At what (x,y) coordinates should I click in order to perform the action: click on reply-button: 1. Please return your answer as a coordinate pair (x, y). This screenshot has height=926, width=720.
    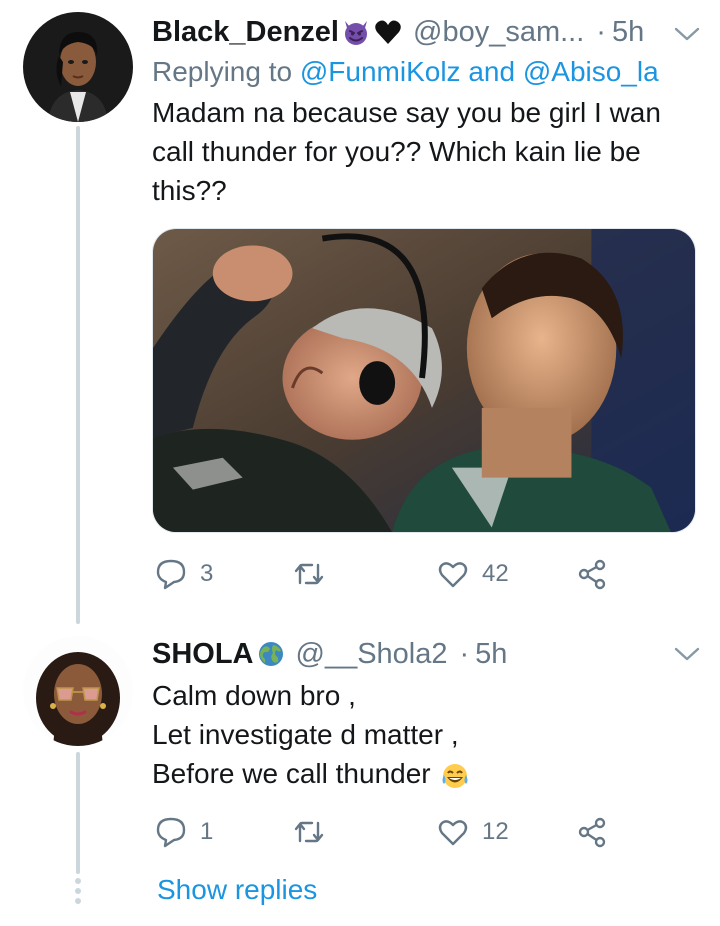
    Looking at the image, I should click on (183, 832).